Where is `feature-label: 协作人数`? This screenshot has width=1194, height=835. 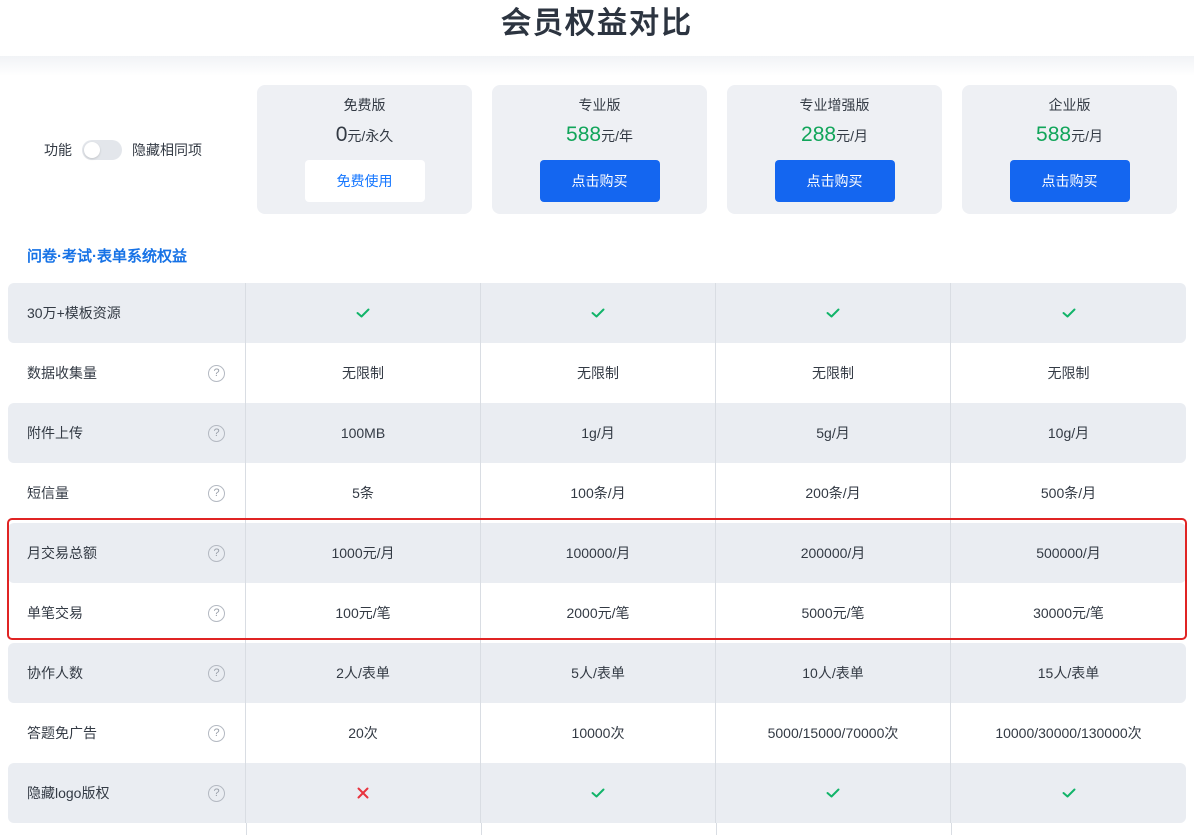
feature-label: 协作人数 is located at coordinates (55, 673).